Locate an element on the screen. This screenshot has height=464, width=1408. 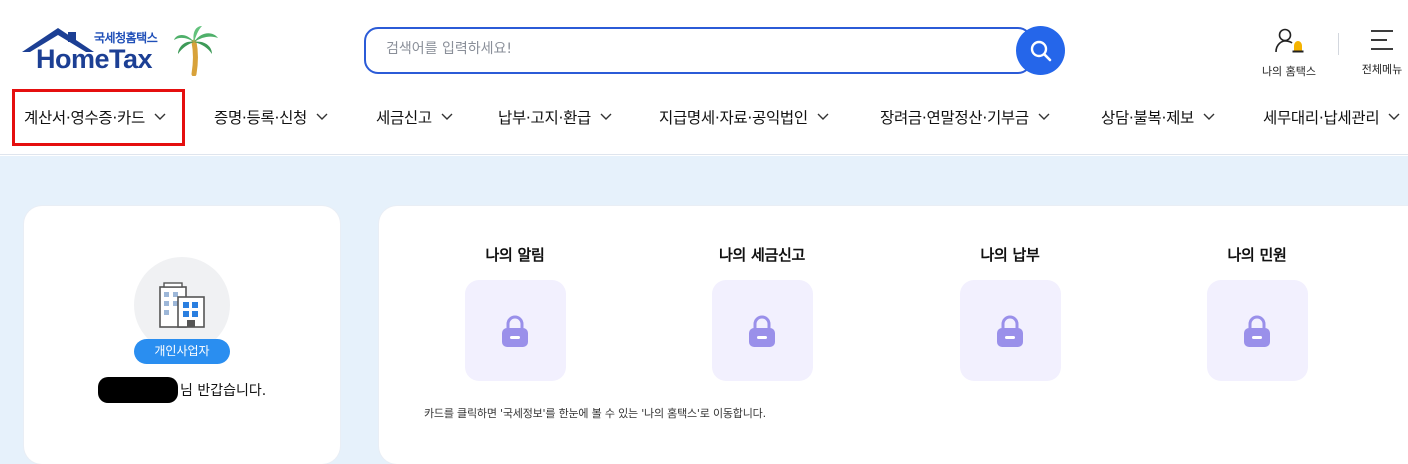
nav-item-label: 세금신고 is located at coordinates (404, 118).